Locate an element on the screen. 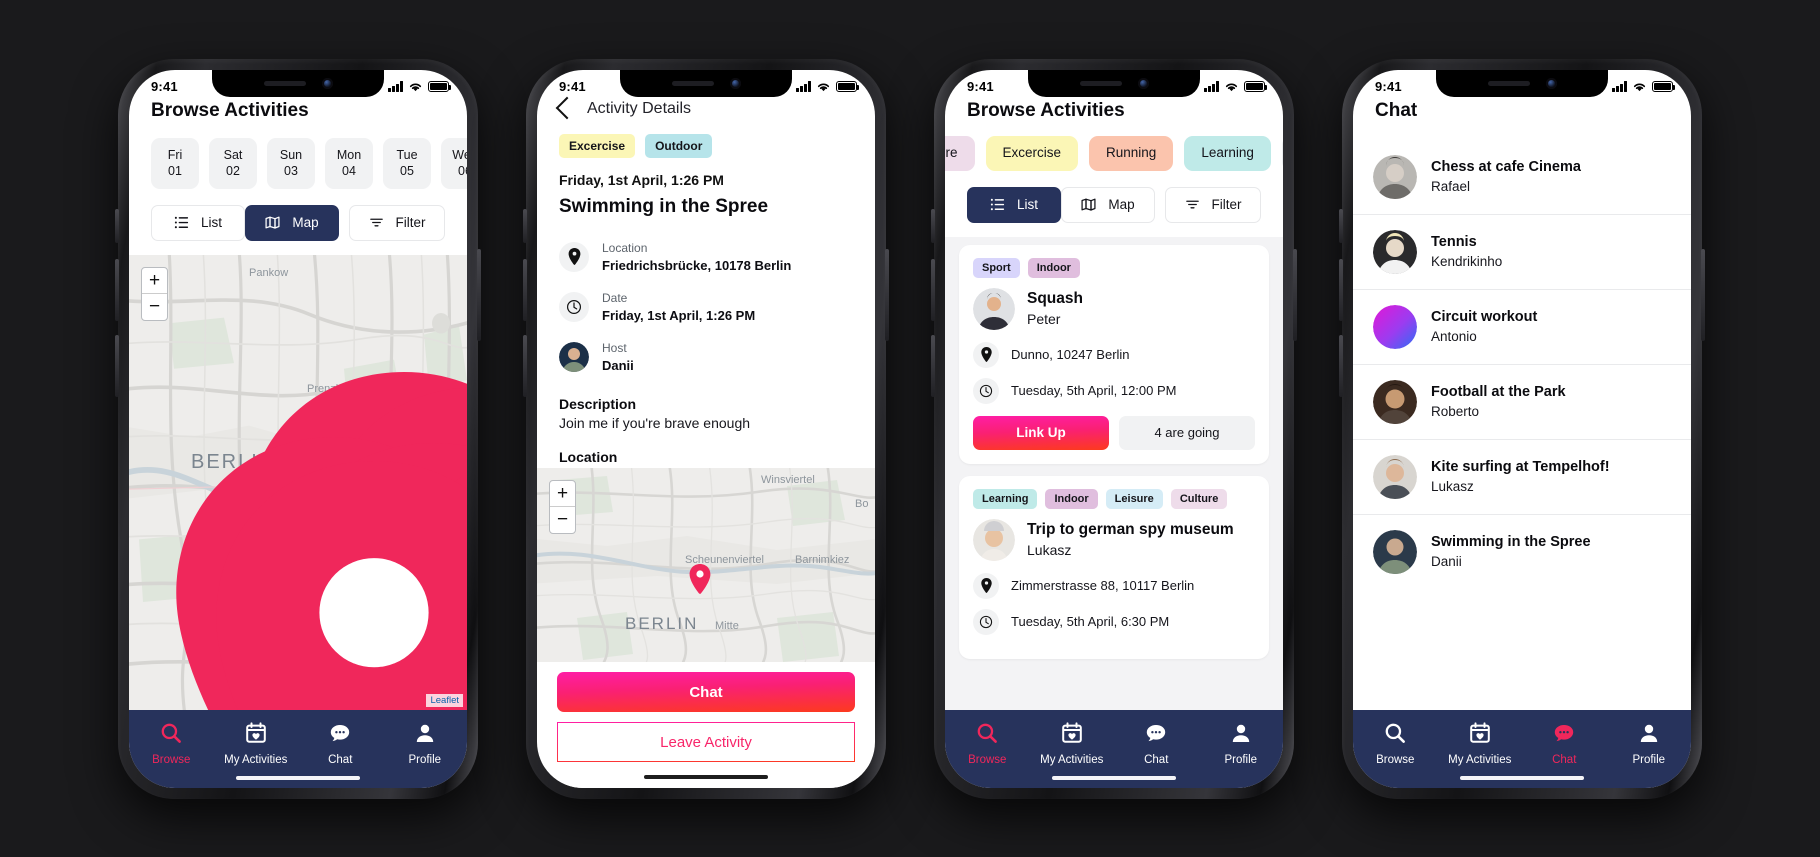 The image size is (1820, 857). list-item: Swimming in the Spree Danii is located at coordinates (1522, 552).